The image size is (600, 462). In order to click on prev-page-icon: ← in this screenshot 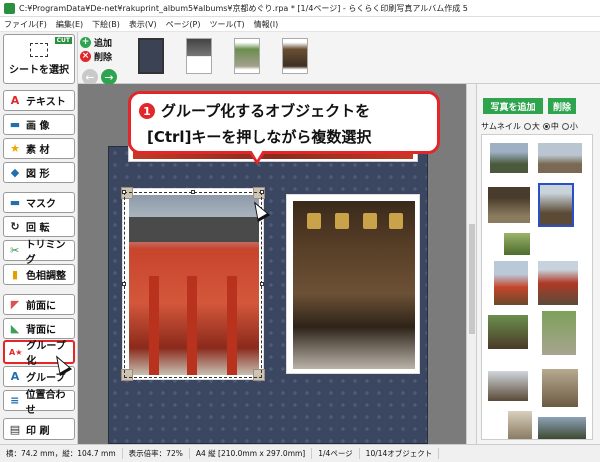, I will do `click(90, 77)`.